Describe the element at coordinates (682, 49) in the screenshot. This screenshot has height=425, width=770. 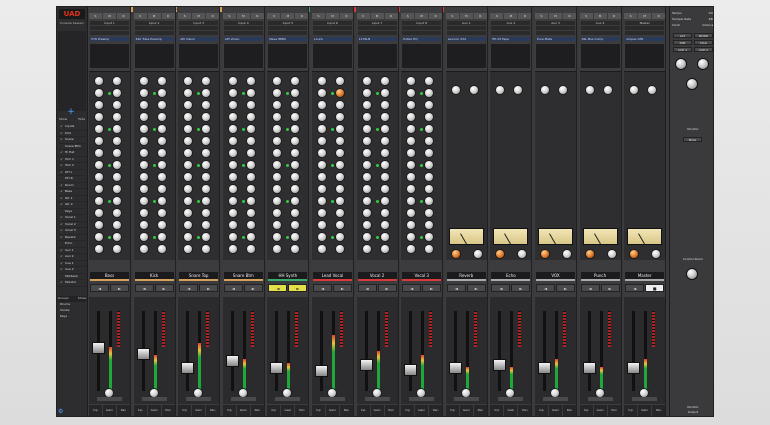
I see `monitor-button: CUE 1` at that location.